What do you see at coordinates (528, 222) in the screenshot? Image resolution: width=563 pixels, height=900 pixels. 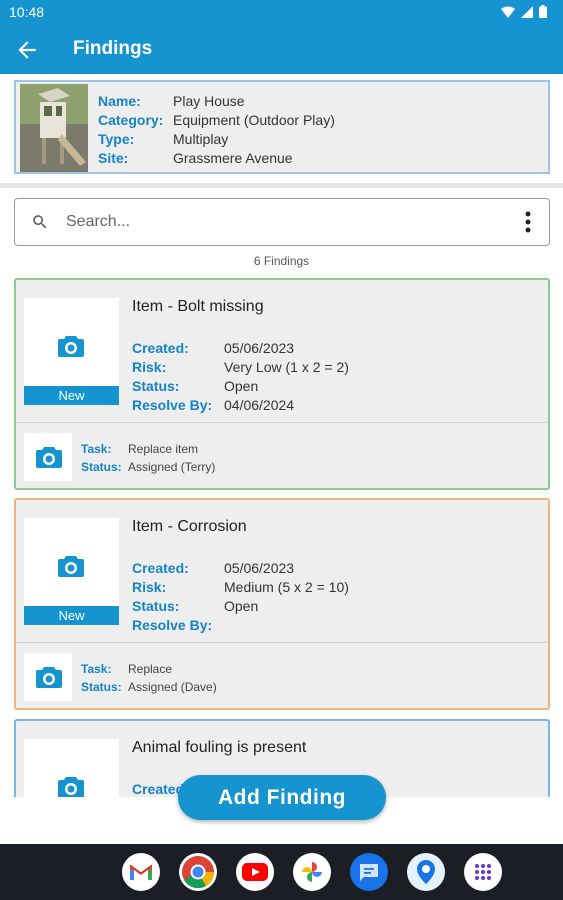 I see `more-vert-icon` at bounding box center [528, 222].